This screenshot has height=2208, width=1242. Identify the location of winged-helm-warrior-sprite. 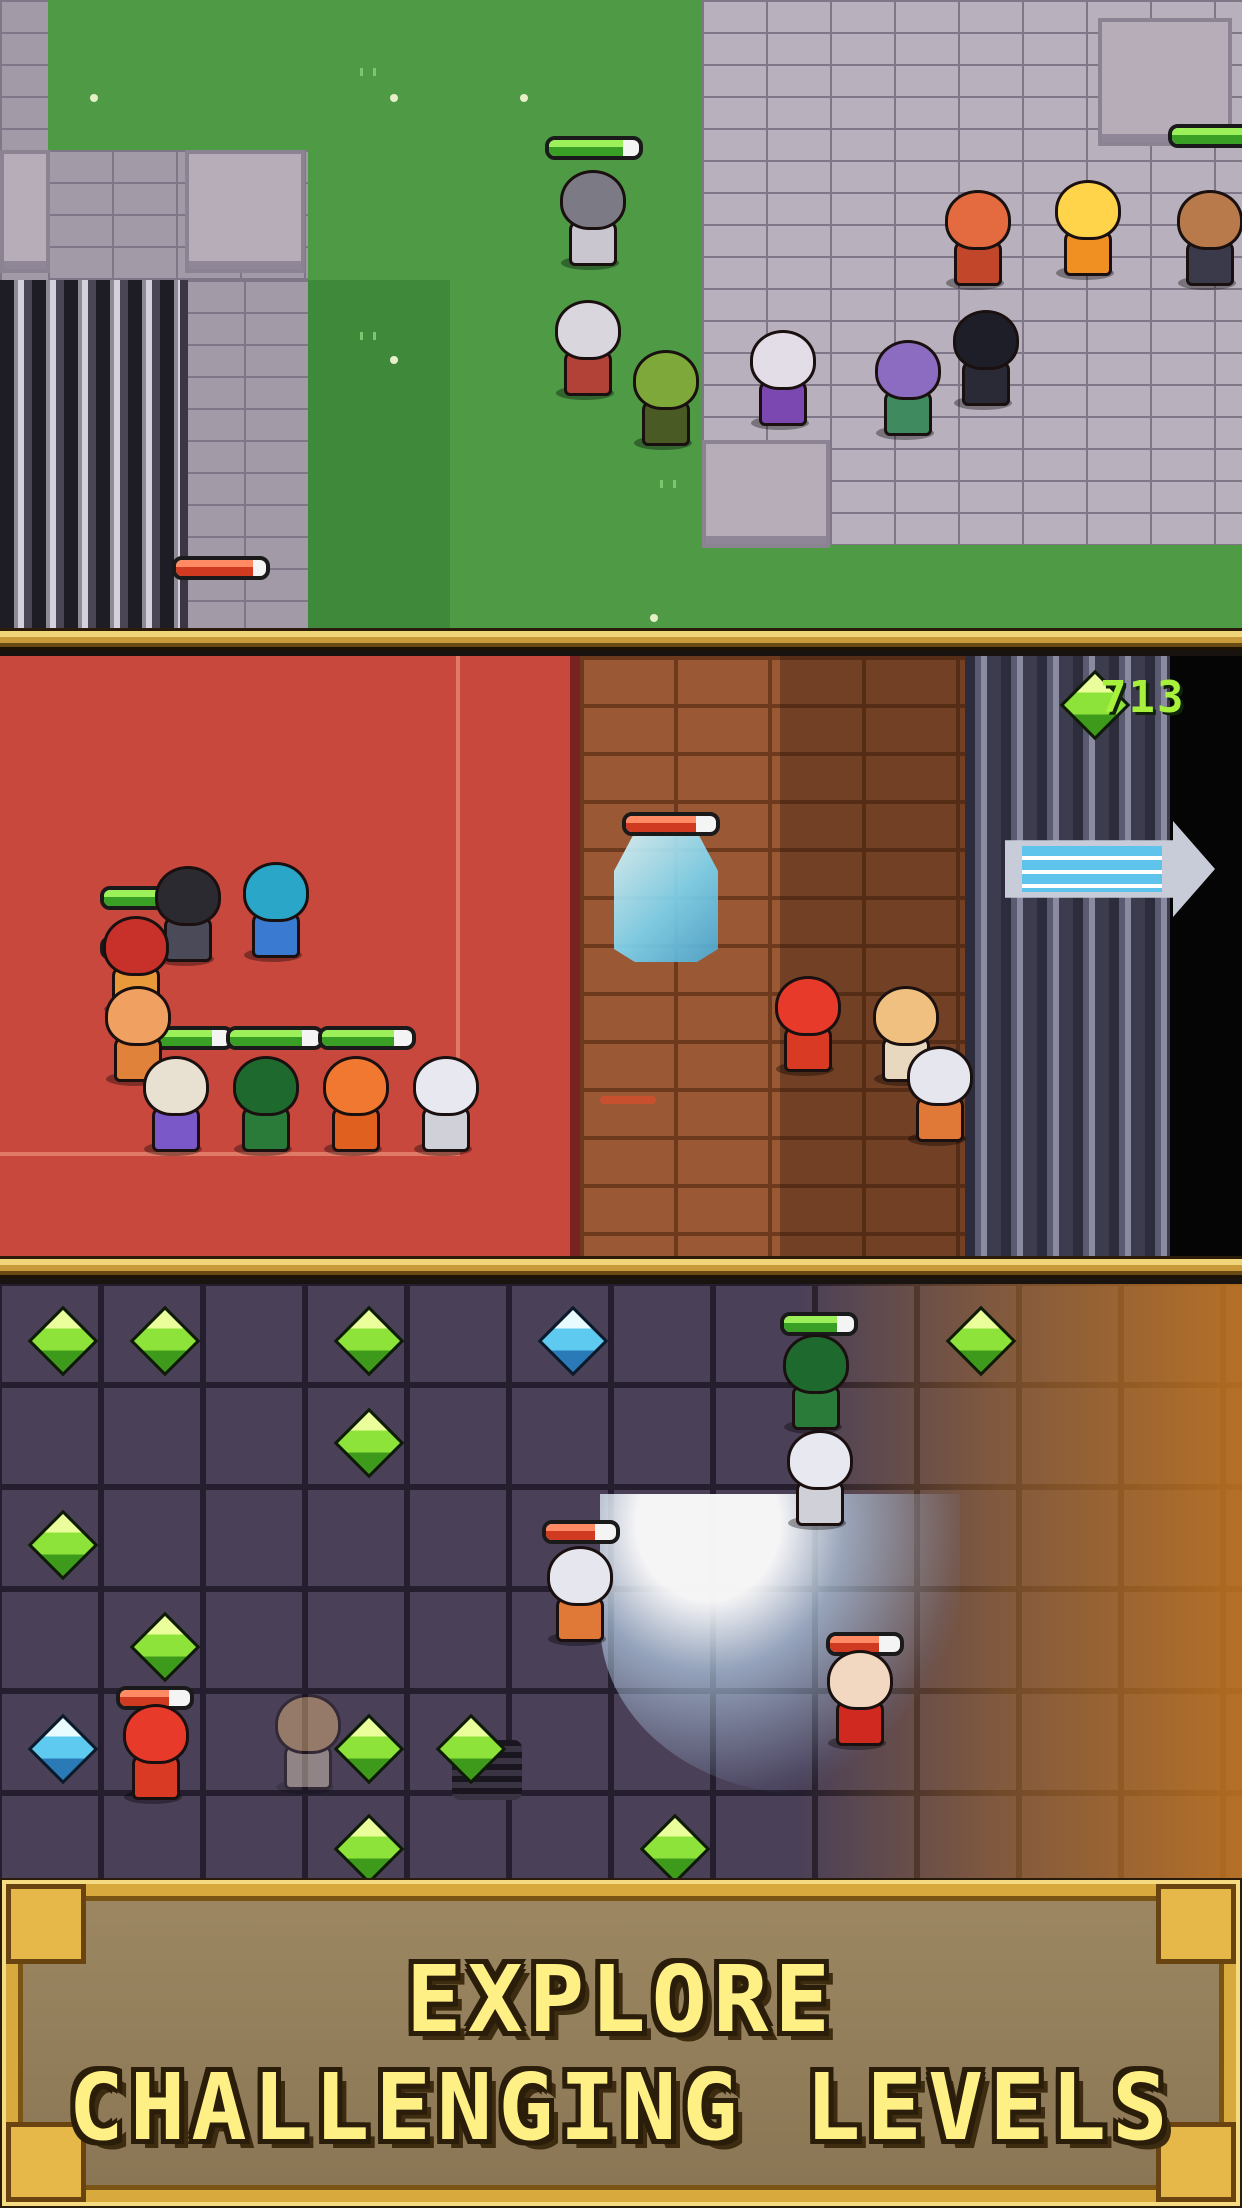
(937, 1096).